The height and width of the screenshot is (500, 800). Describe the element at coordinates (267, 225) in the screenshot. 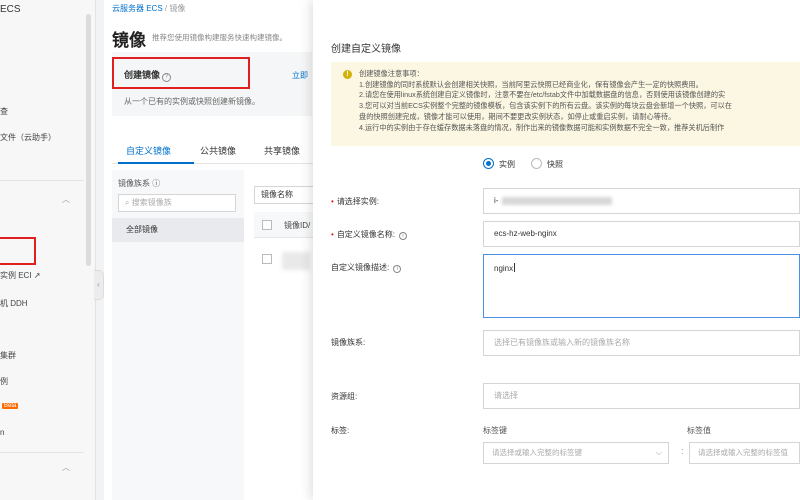

I see `select-all-checkbox` at that location.